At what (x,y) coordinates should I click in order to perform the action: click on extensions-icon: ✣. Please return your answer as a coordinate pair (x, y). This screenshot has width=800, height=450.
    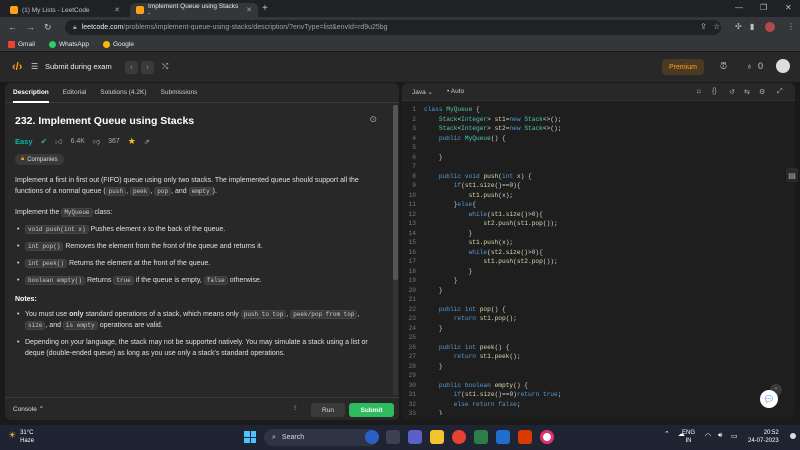
    Looking at the image, I should click on (738, 26).